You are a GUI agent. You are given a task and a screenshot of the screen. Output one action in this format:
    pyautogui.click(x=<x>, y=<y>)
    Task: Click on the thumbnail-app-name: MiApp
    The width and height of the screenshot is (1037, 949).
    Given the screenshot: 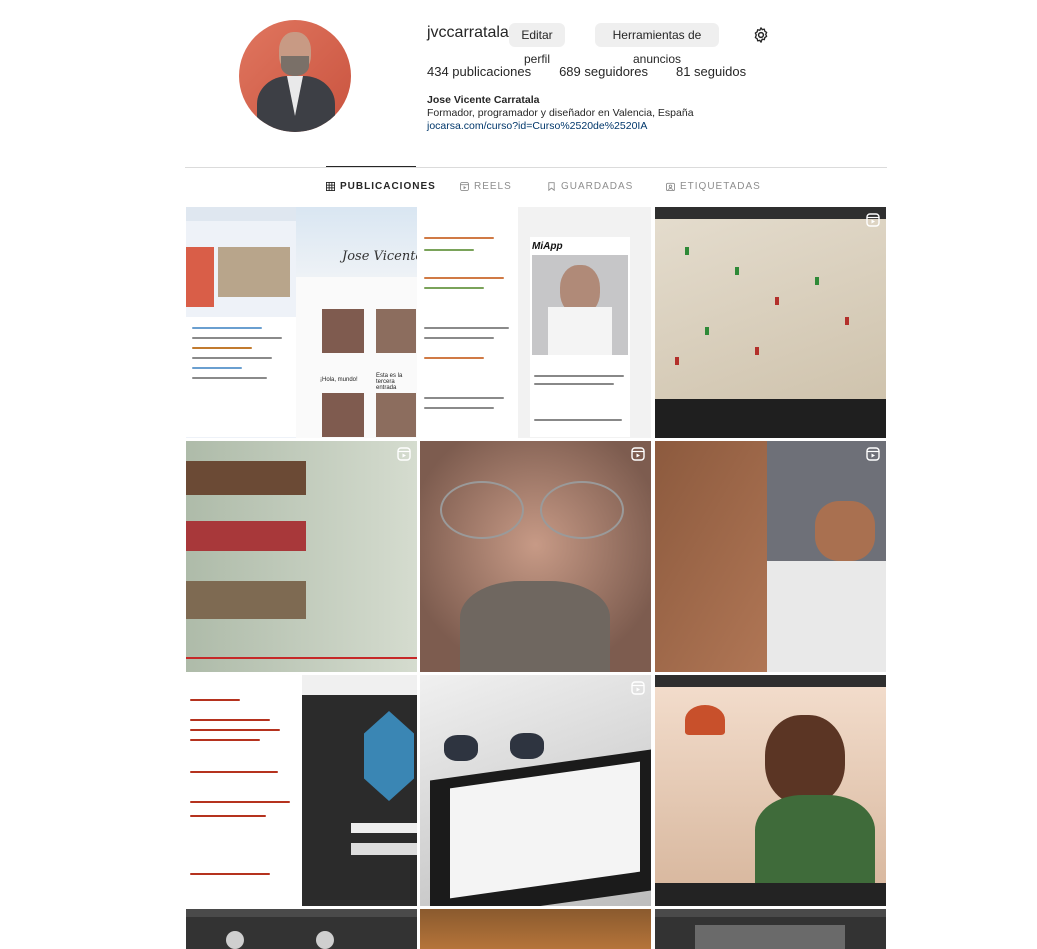 What is the action you would take?
    pyautogui.click(x=547, y=246)
    